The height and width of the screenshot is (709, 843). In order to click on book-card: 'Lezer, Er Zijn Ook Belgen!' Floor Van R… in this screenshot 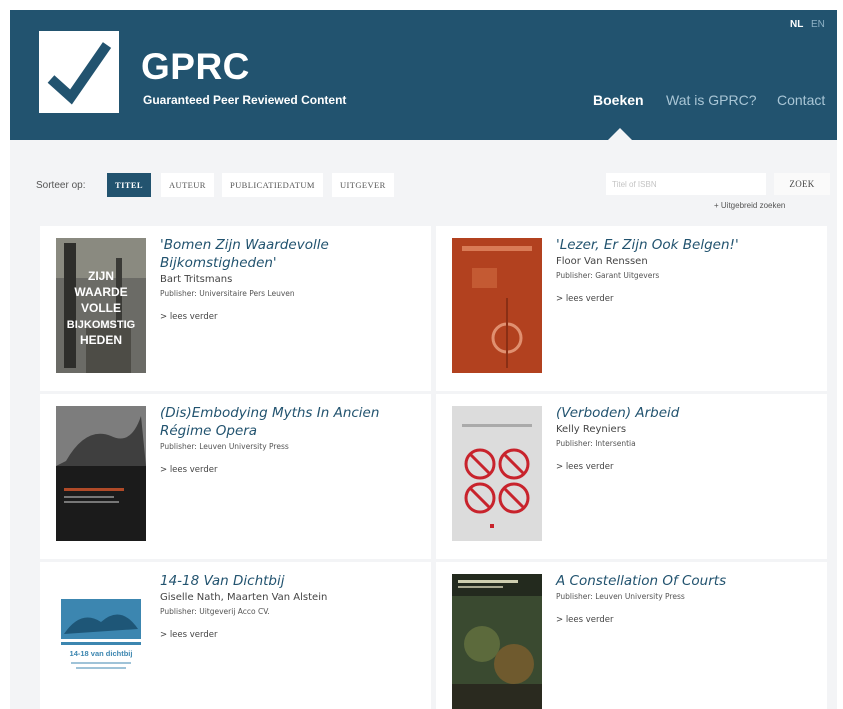, I will do `click(631, 308)`.